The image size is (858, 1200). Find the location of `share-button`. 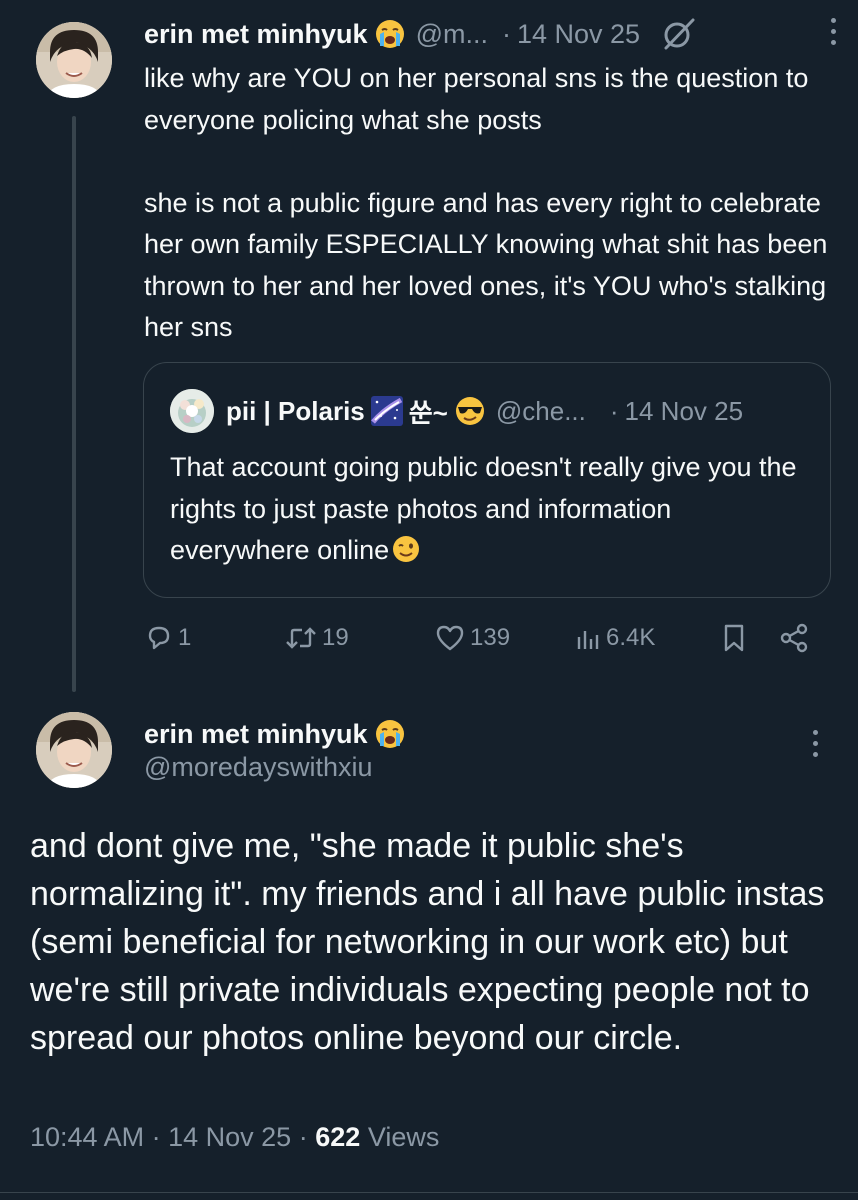

share-button is located at coordinates (794, 638).